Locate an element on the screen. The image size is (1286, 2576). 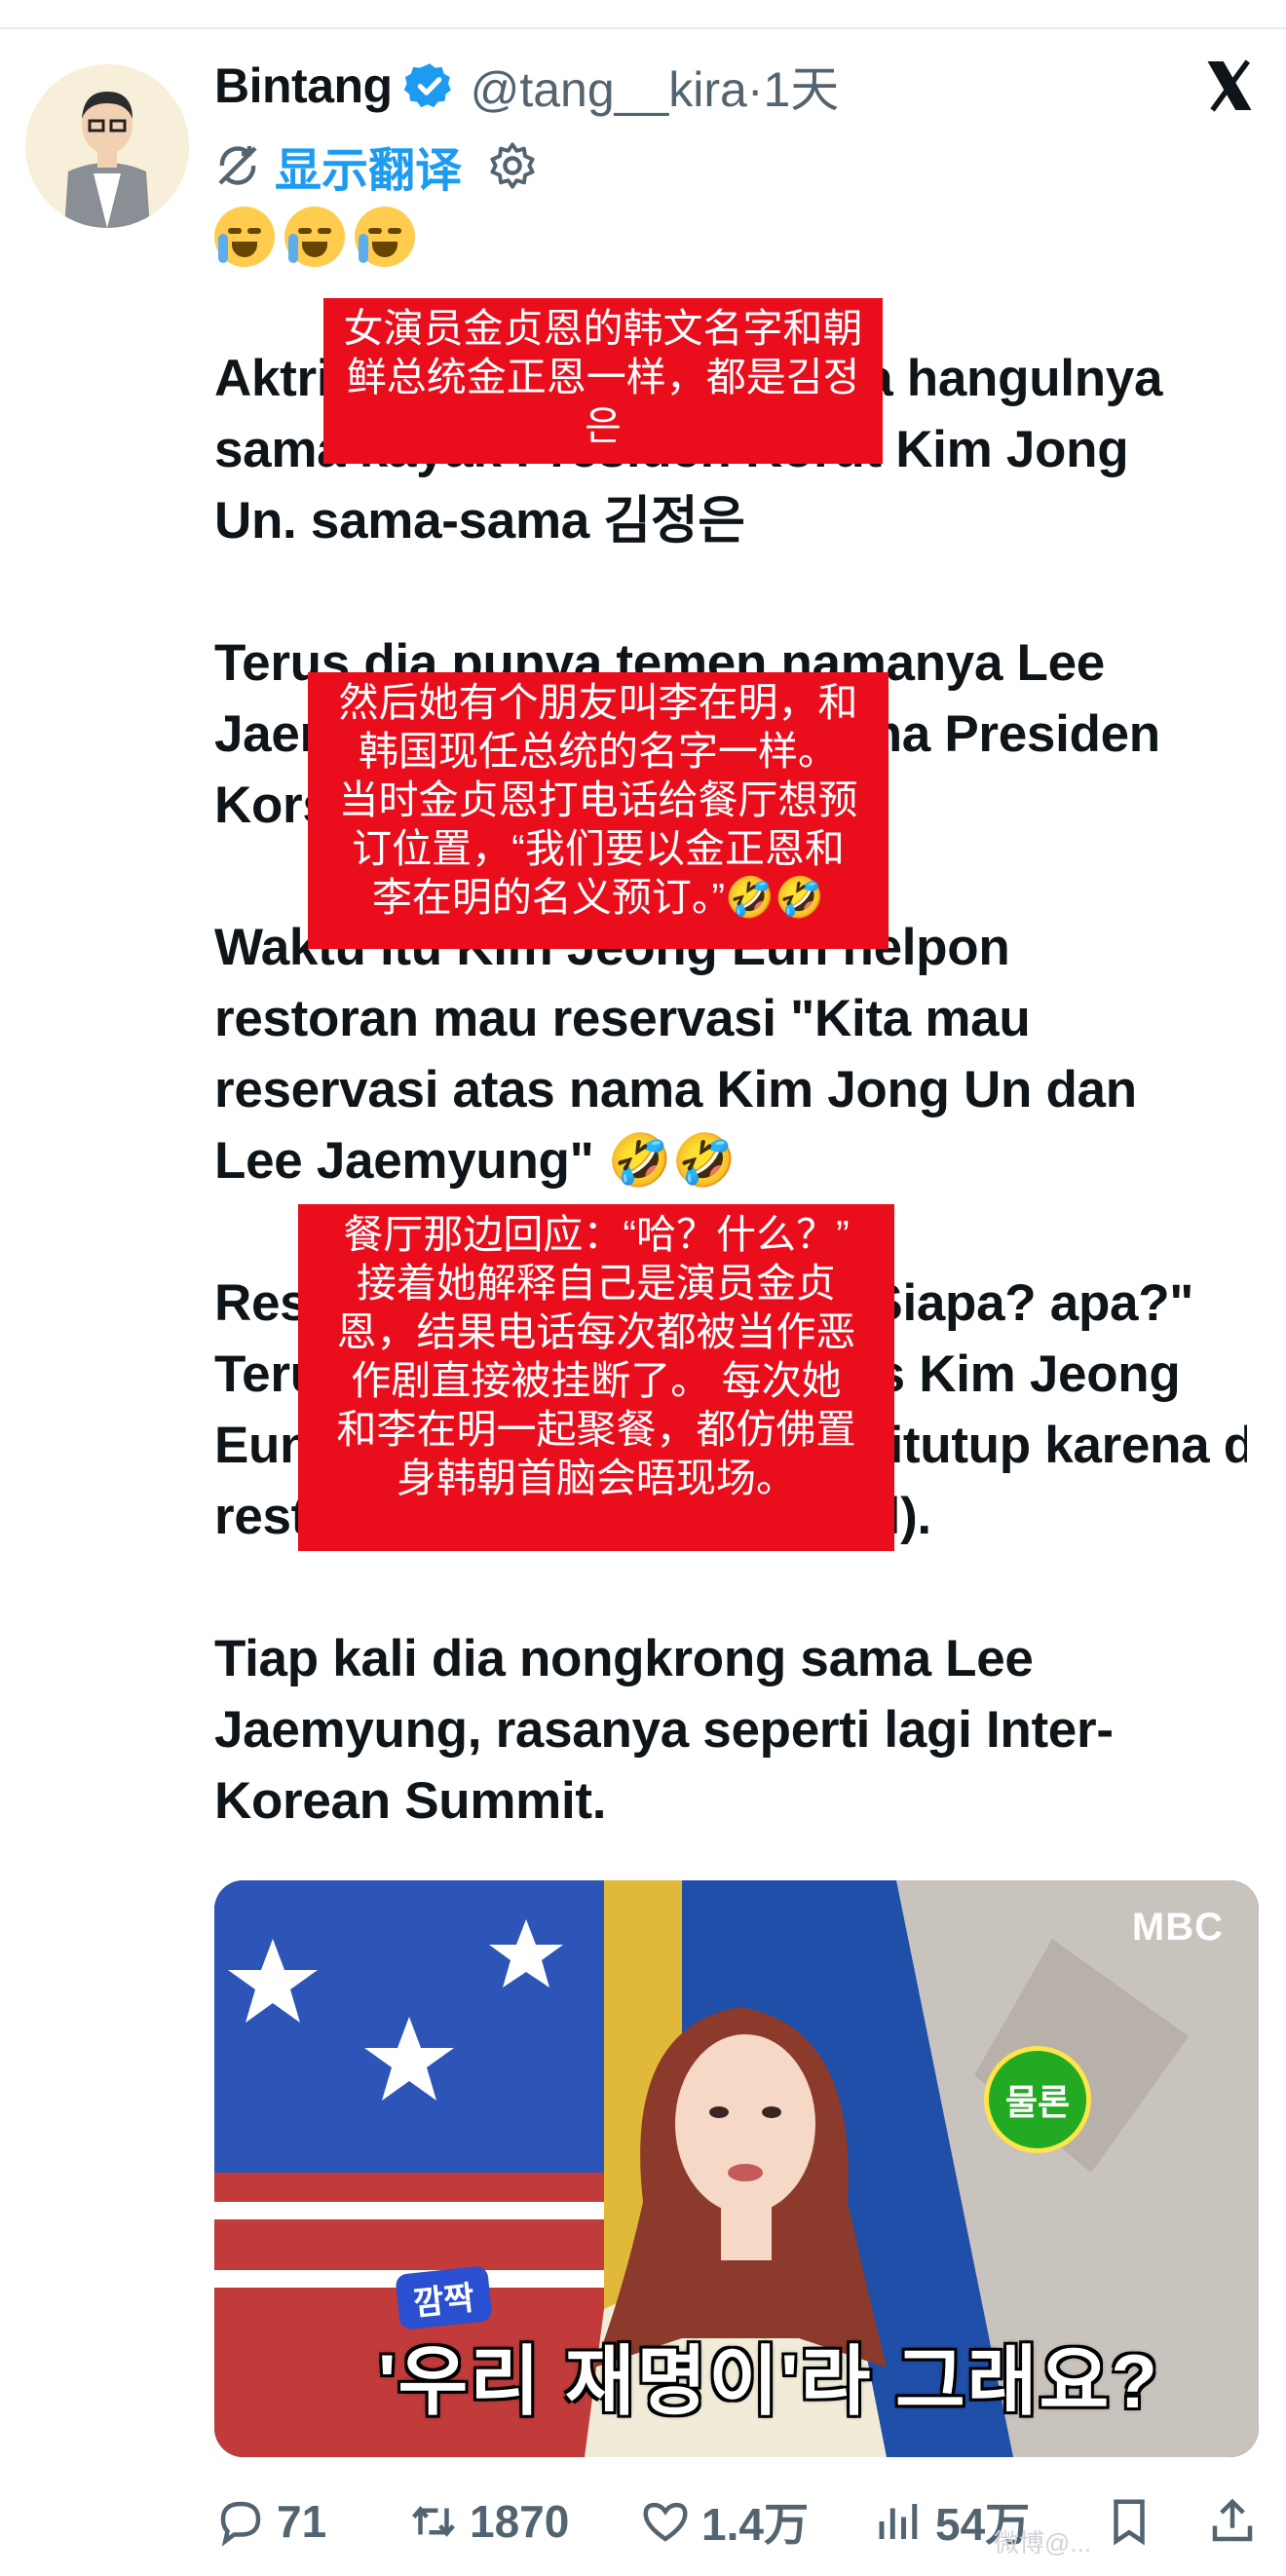
share-icon is located at coordinates (1232, 2520).